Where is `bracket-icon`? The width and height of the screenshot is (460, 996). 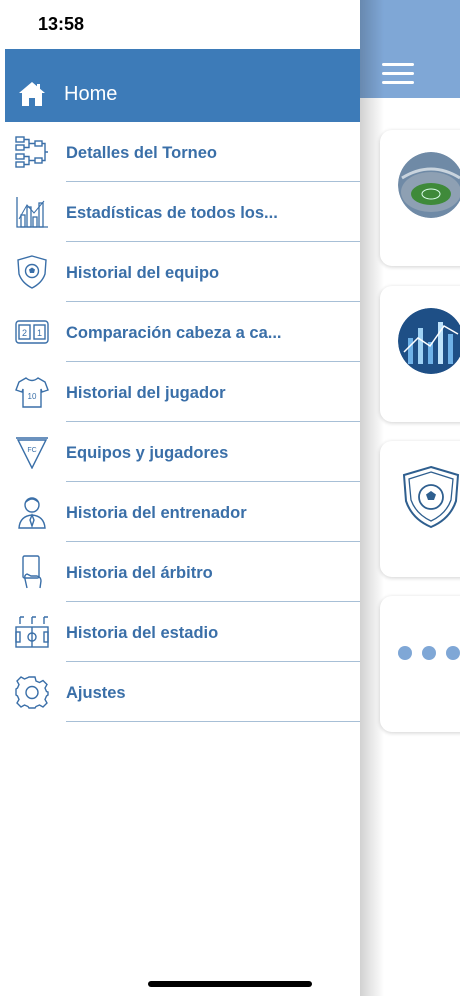
bracket-icon is located at coordinates (31, 152).